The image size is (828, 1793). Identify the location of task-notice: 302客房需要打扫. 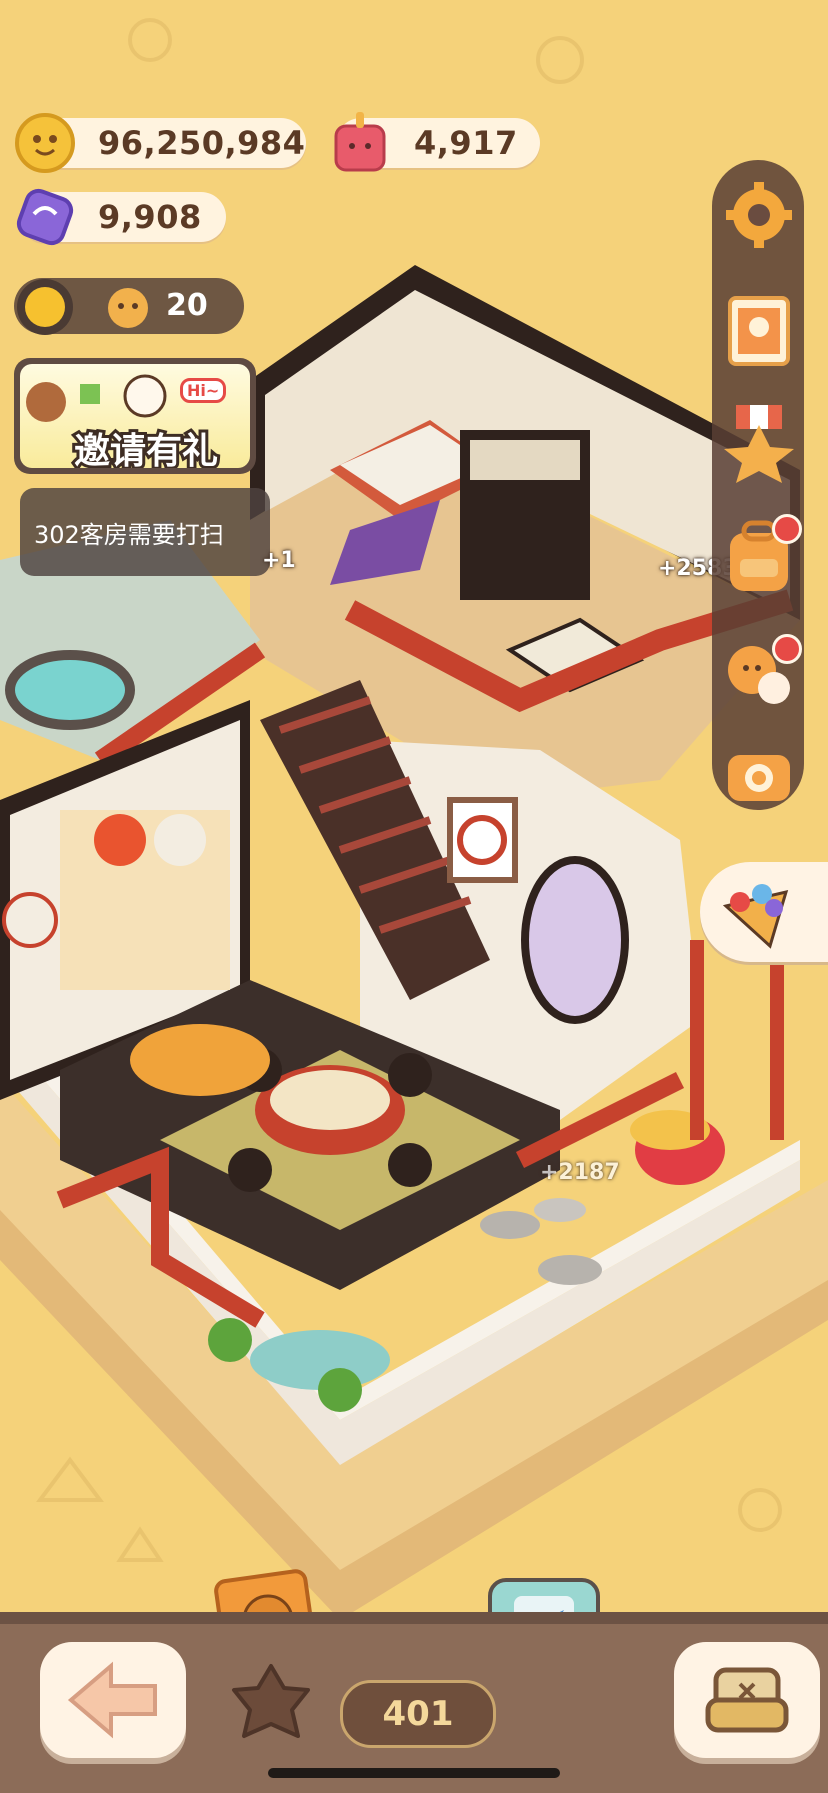
(145, 532).